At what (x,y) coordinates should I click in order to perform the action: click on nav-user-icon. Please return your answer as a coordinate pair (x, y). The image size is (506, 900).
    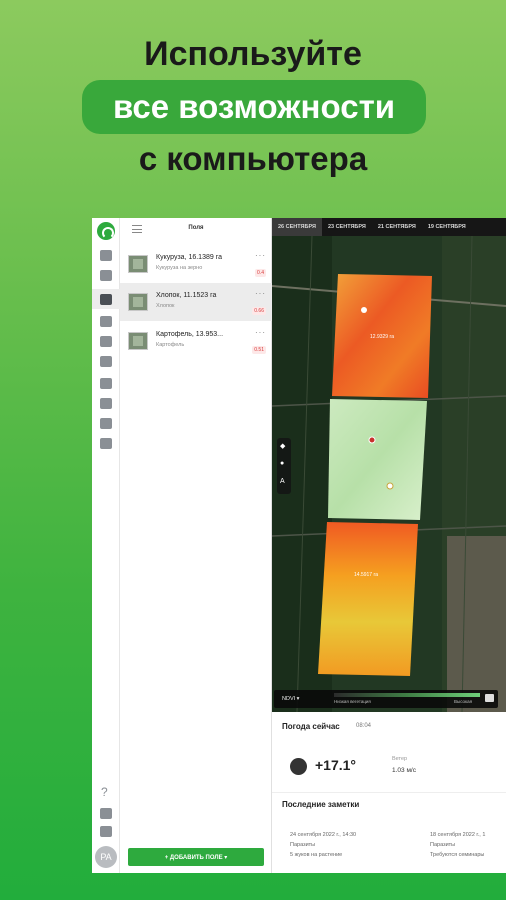
    Looking at the image, I should click on (106, 403).